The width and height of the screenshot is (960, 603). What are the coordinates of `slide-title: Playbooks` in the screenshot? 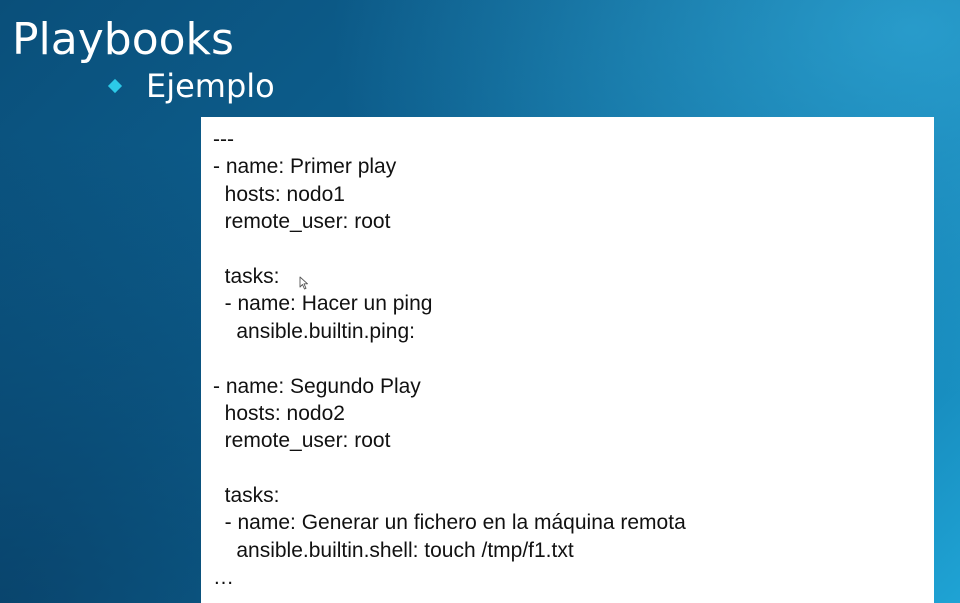 It's located at (123, 39).